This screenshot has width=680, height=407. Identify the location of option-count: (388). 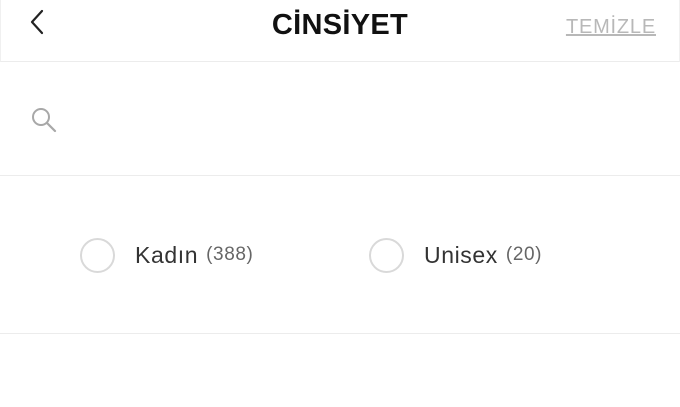
(230, 254).